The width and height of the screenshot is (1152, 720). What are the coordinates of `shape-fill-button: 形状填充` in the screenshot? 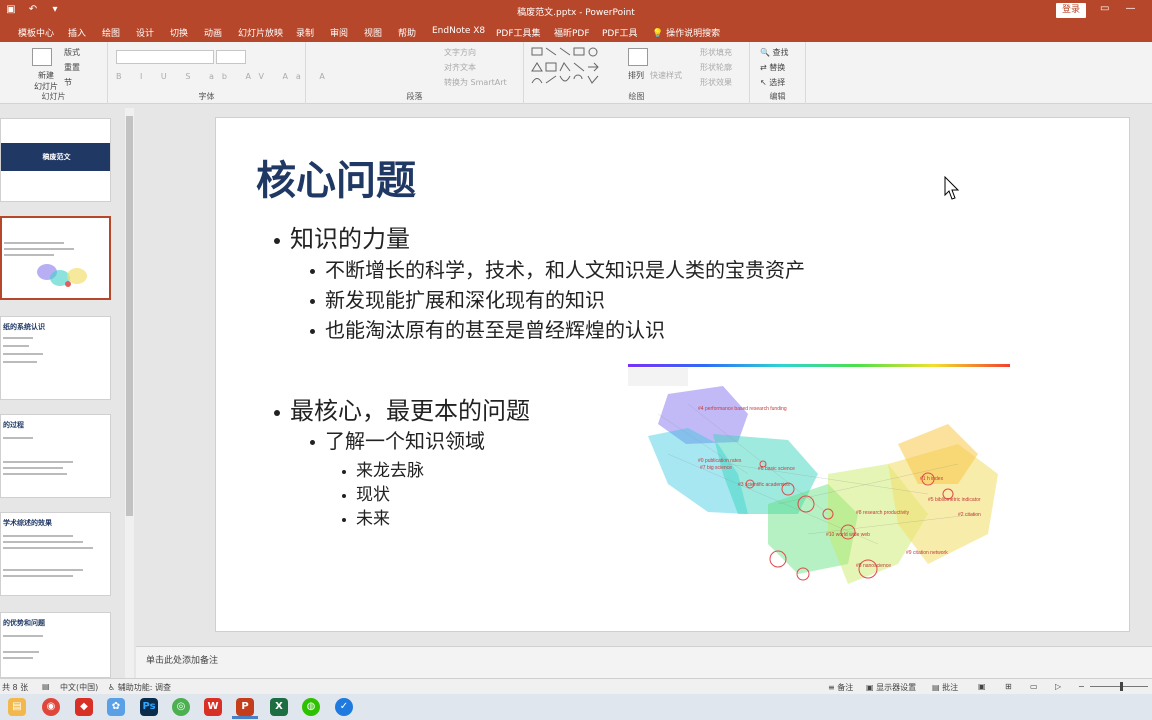 It's located at (716, 52).